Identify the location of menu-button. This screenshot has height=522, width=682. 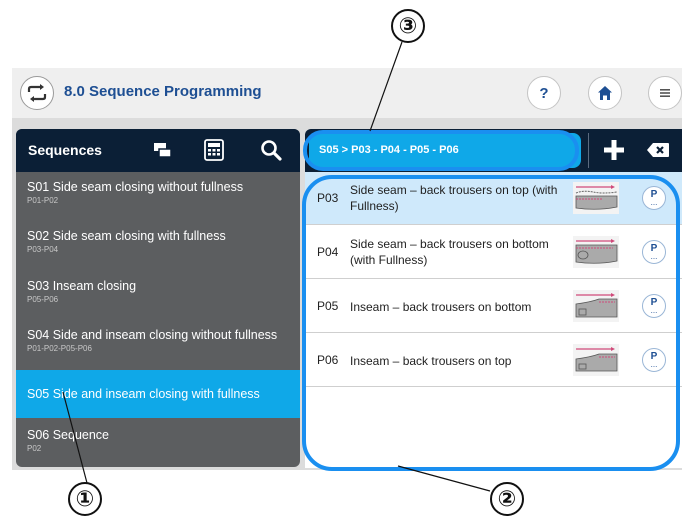
(665, 93).